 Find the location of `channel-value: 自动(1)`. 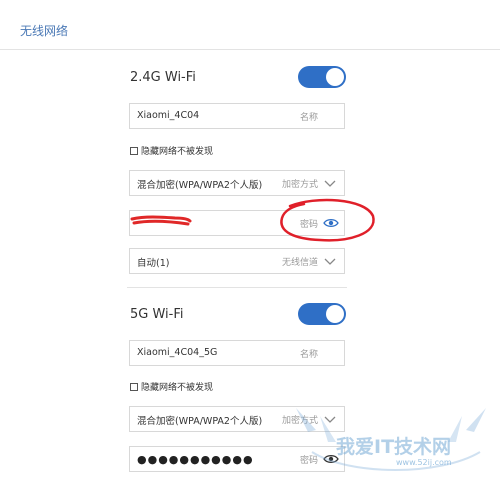

channel-value: 自动(1) is located at coordinates (153, 263).